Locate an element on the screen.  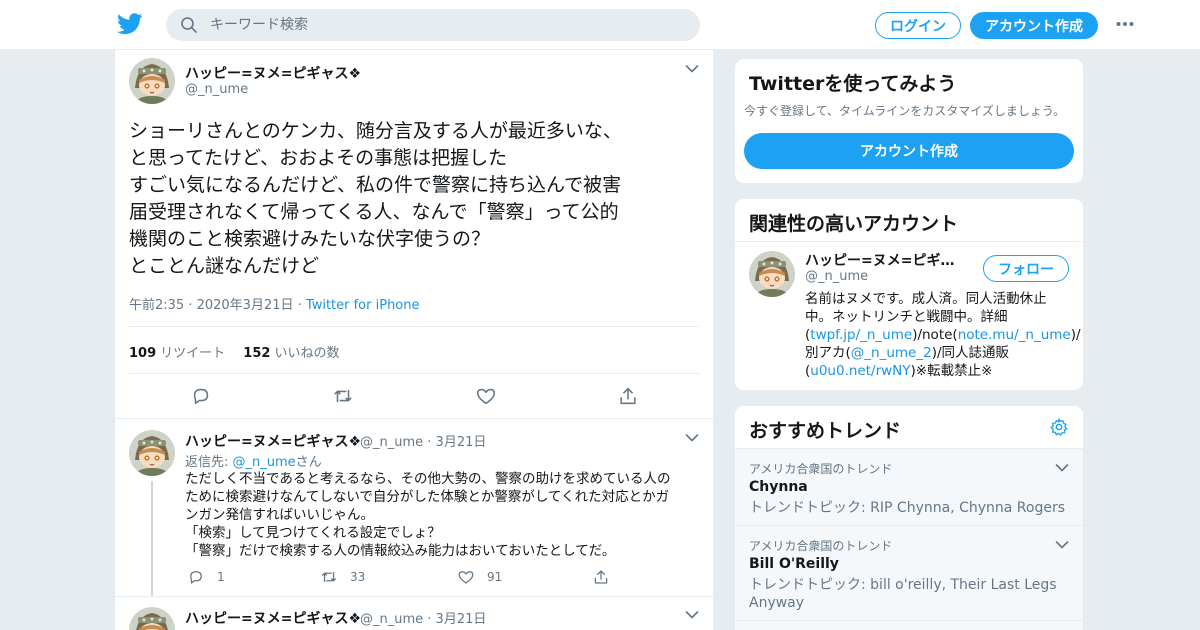
retweet-count: 109 is located at coordinates (143, 353).